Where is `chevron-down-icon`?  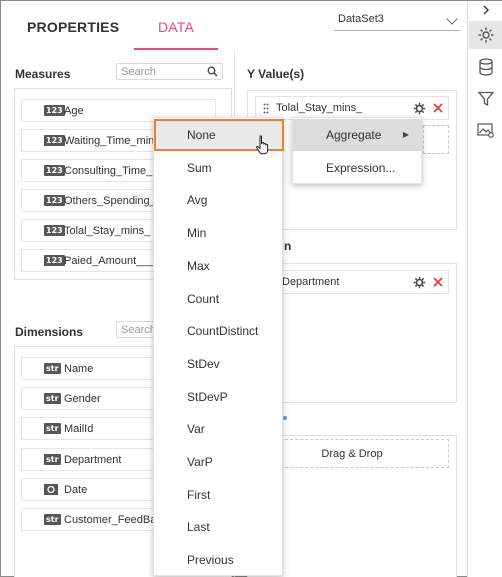
chevron-down-icon is located at coordinates (452, 19).